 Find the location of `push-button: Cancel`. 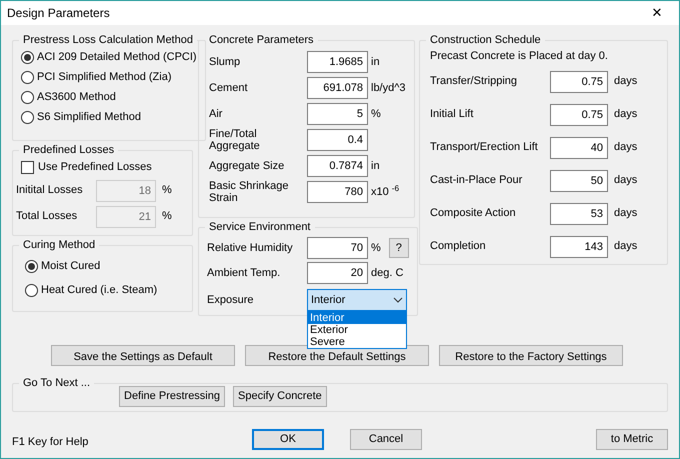

push-button: Cancel is located at coordinates (386, 439).